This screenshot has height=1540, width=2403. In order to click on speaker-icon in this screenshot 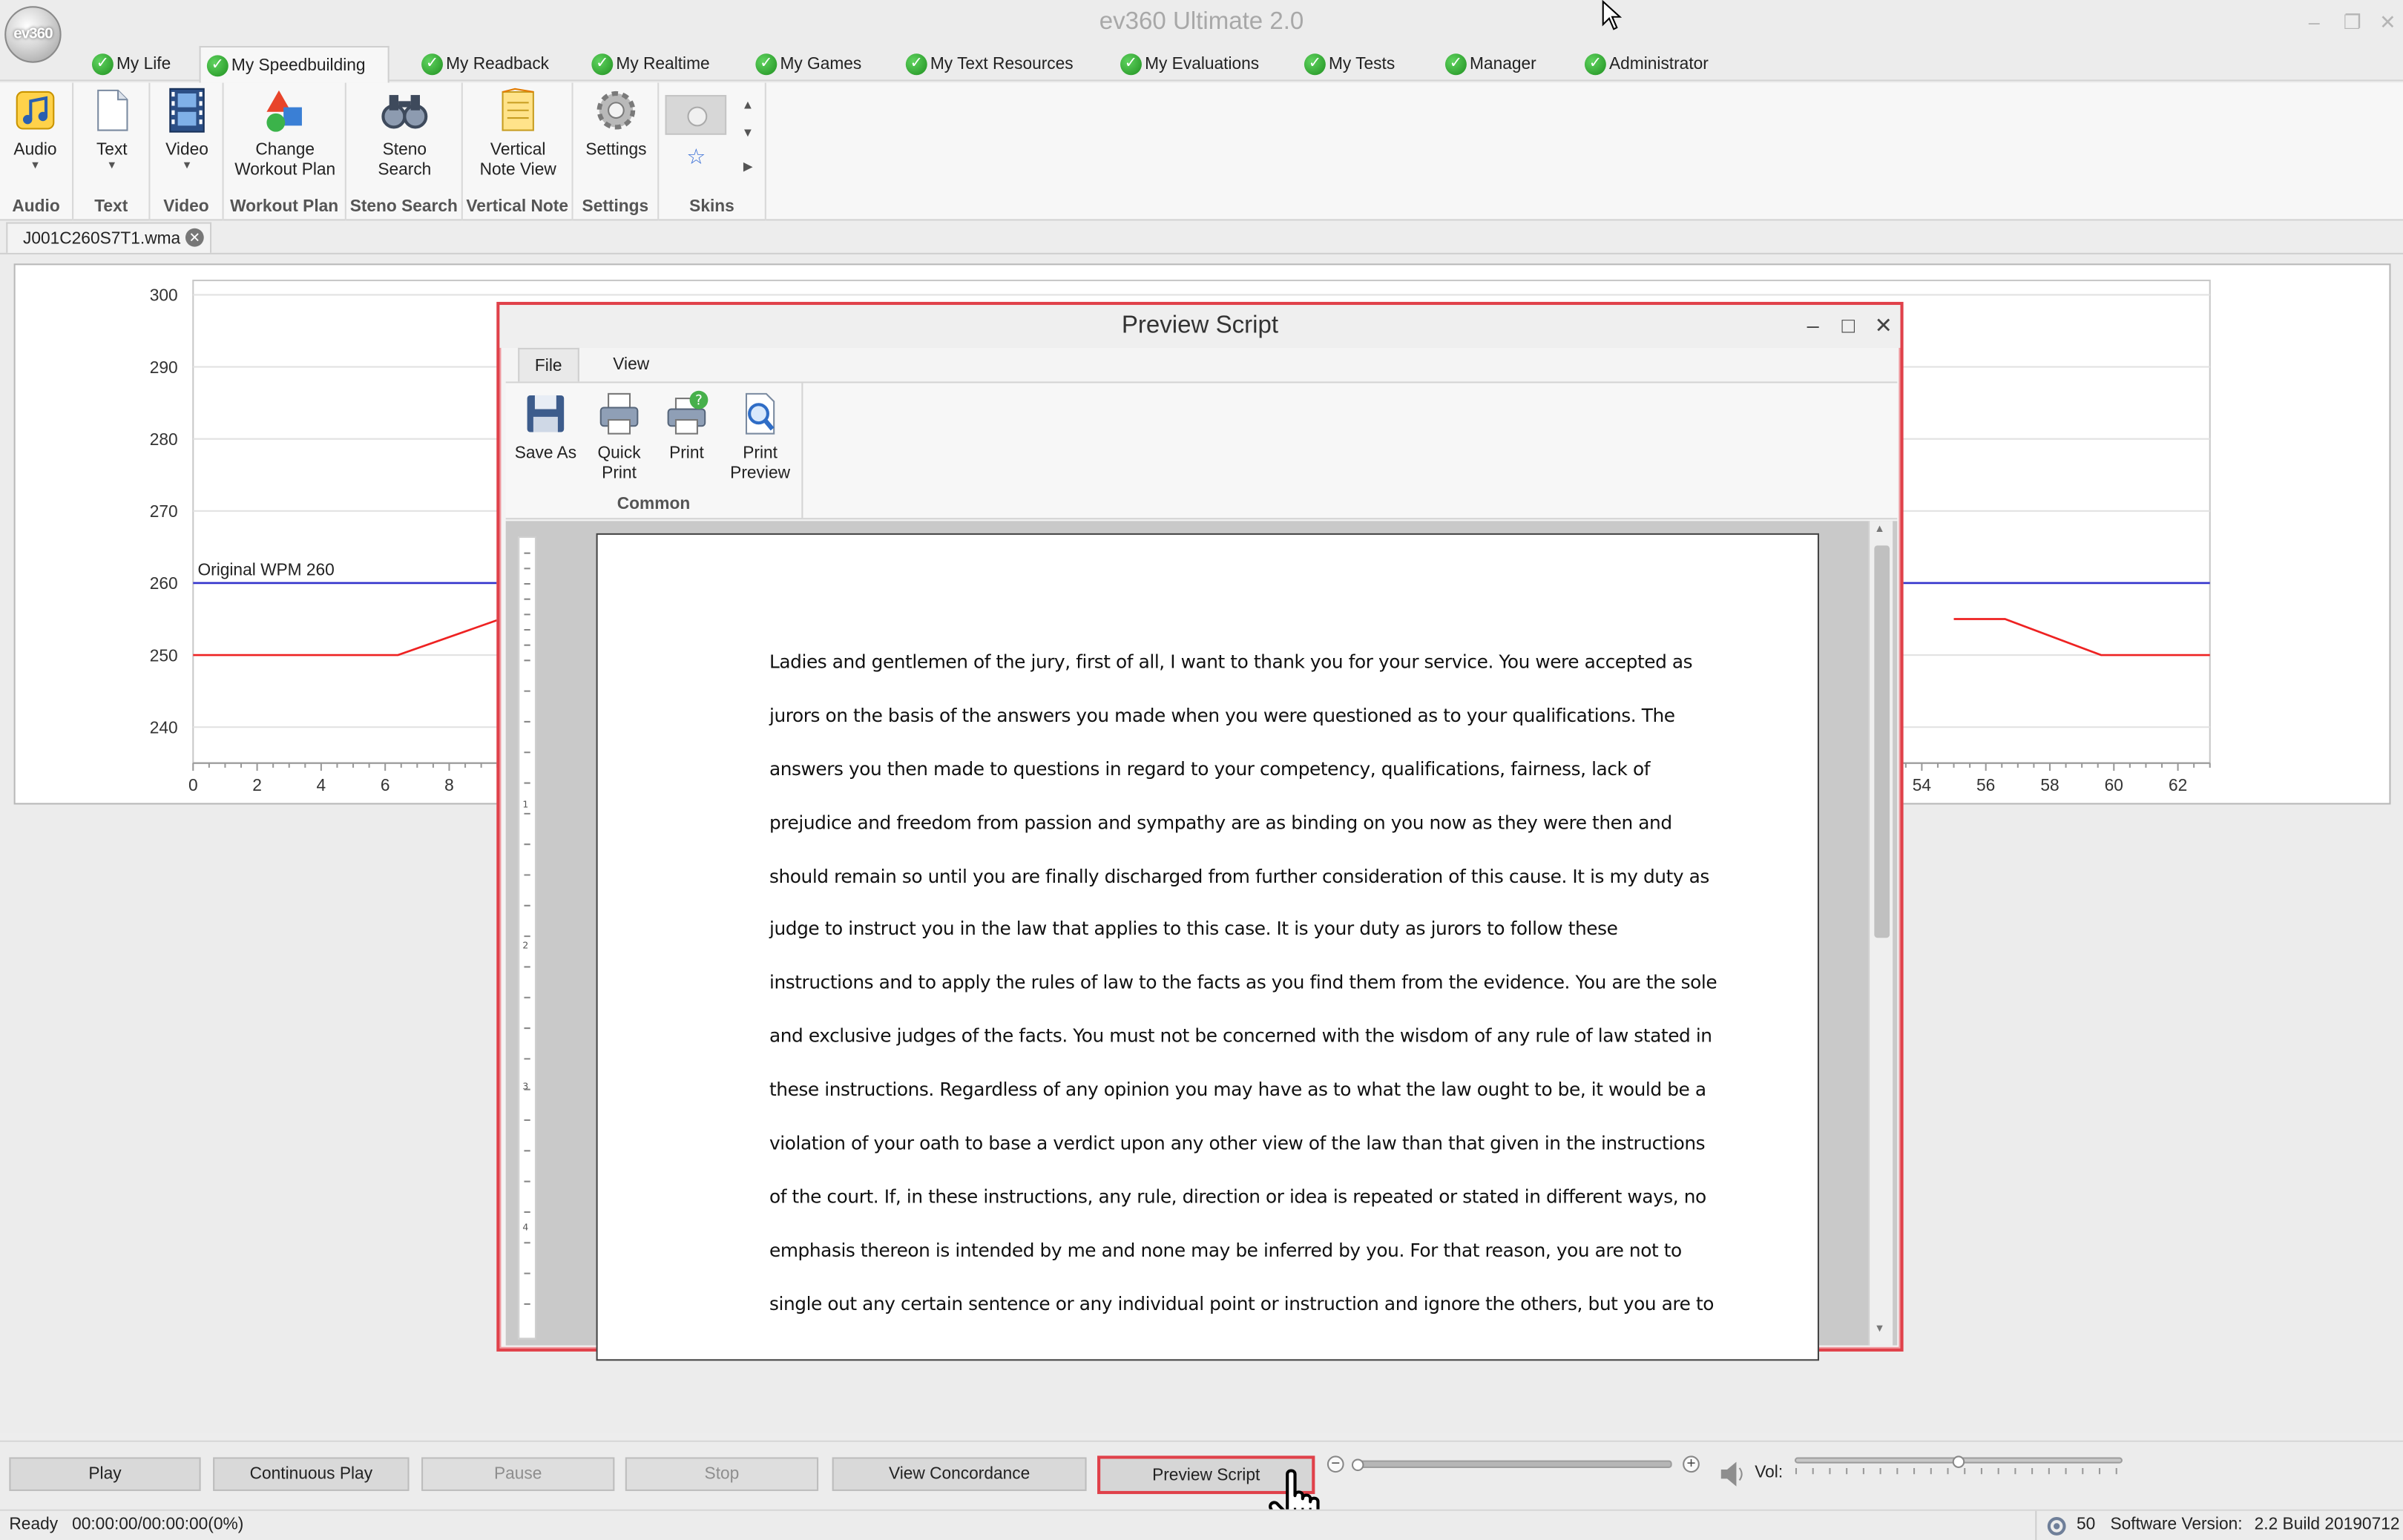, I will do `click(1734, 1474)`.